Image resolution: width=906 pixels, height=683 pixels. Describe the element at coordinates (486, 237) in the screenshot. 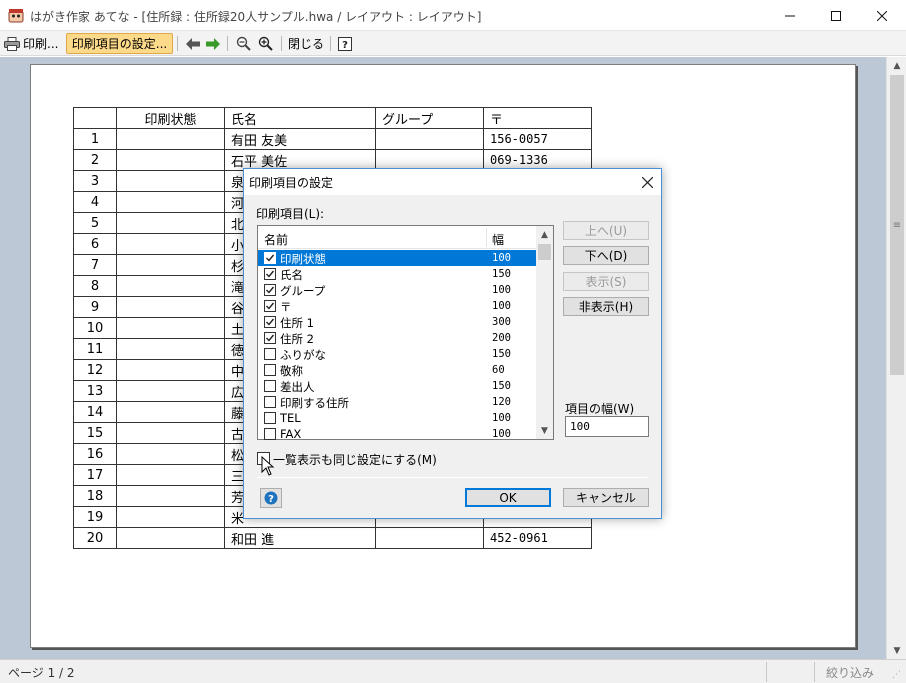

I see `column-divider` at that location.